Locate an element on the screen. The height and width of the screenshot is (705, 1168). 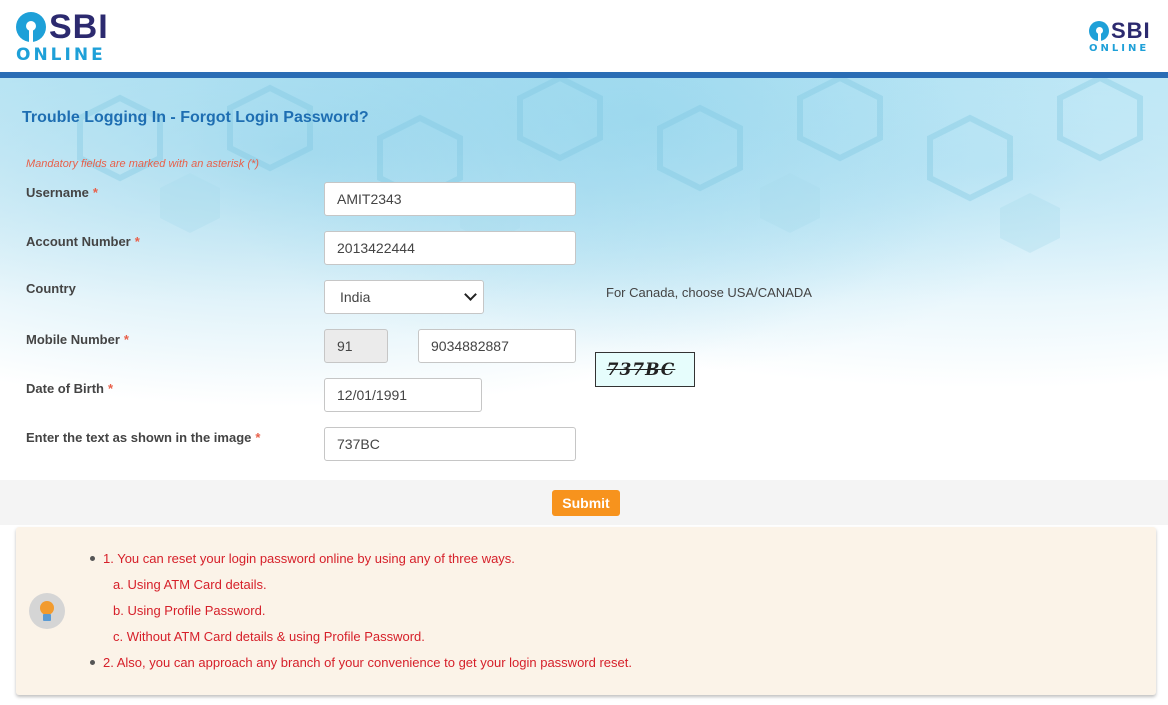
mobile-number-label: Mobile Number * is located at coordinates (77, 339).